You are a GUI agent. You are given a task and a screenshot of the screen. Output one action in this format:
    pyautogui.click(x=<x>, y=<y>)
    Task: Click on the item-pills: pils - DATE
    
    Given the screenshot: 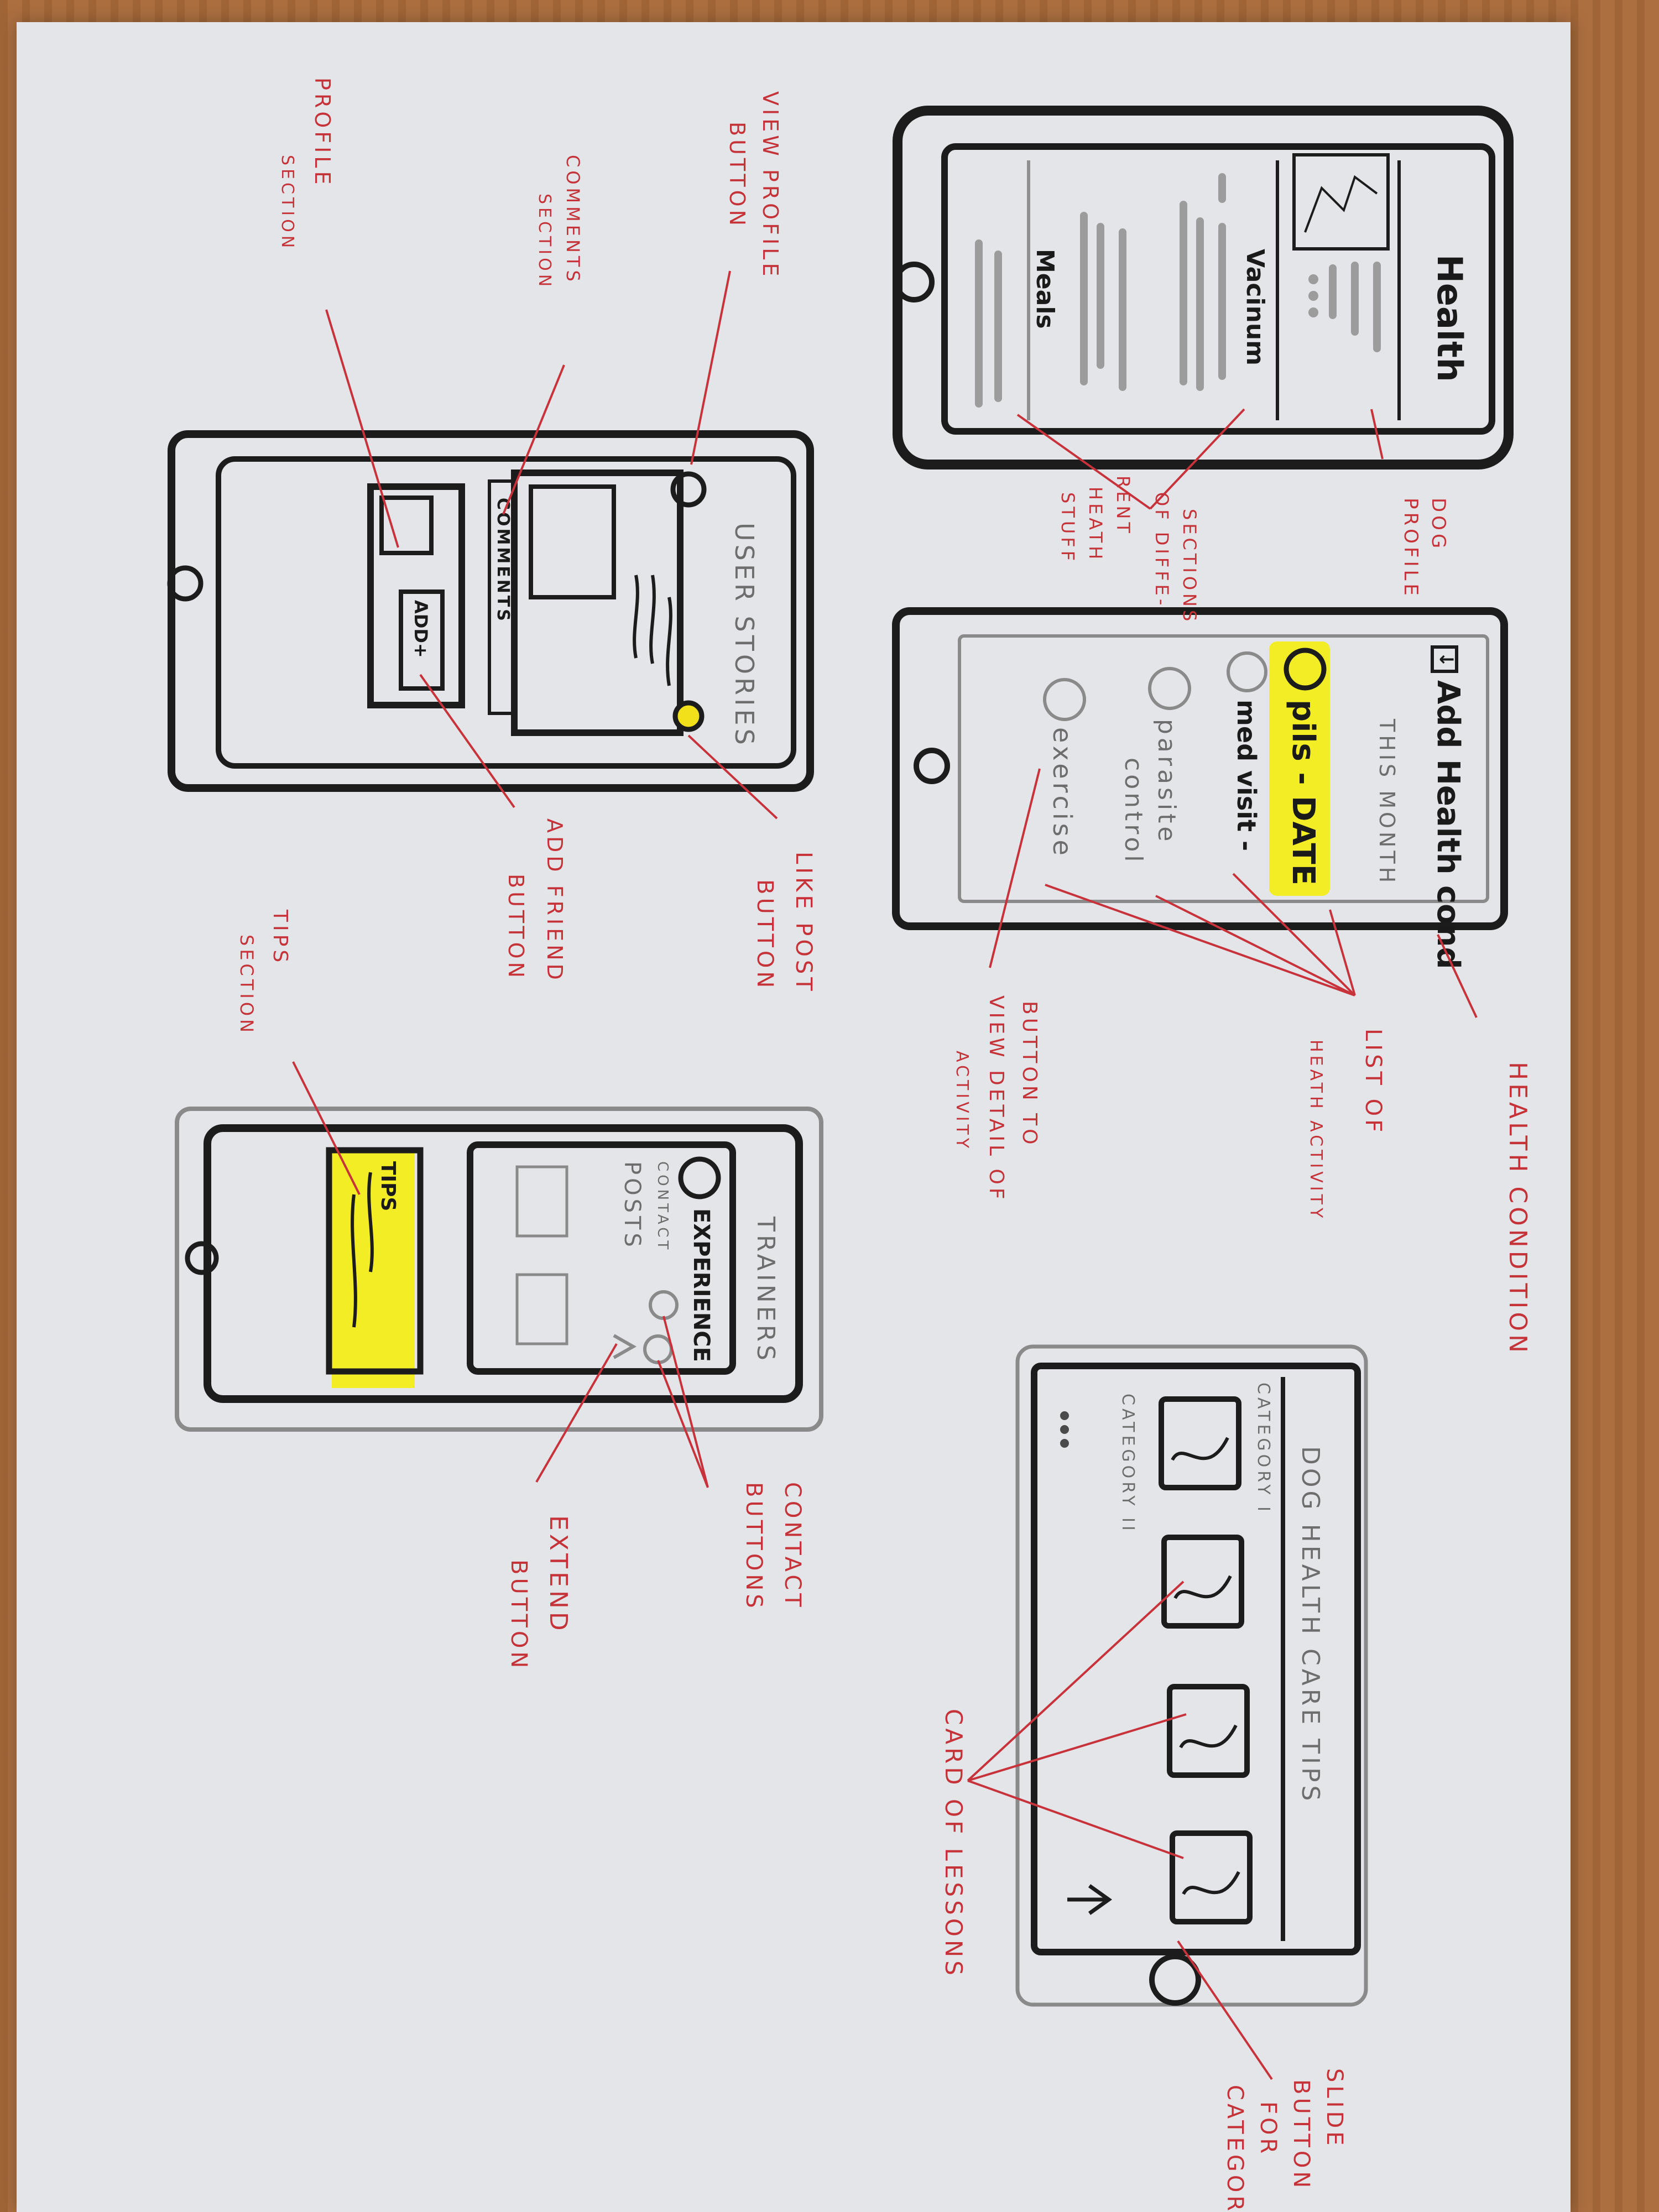 What is the action you would take?
    pyautogui.click(x=1303, y=793)
    